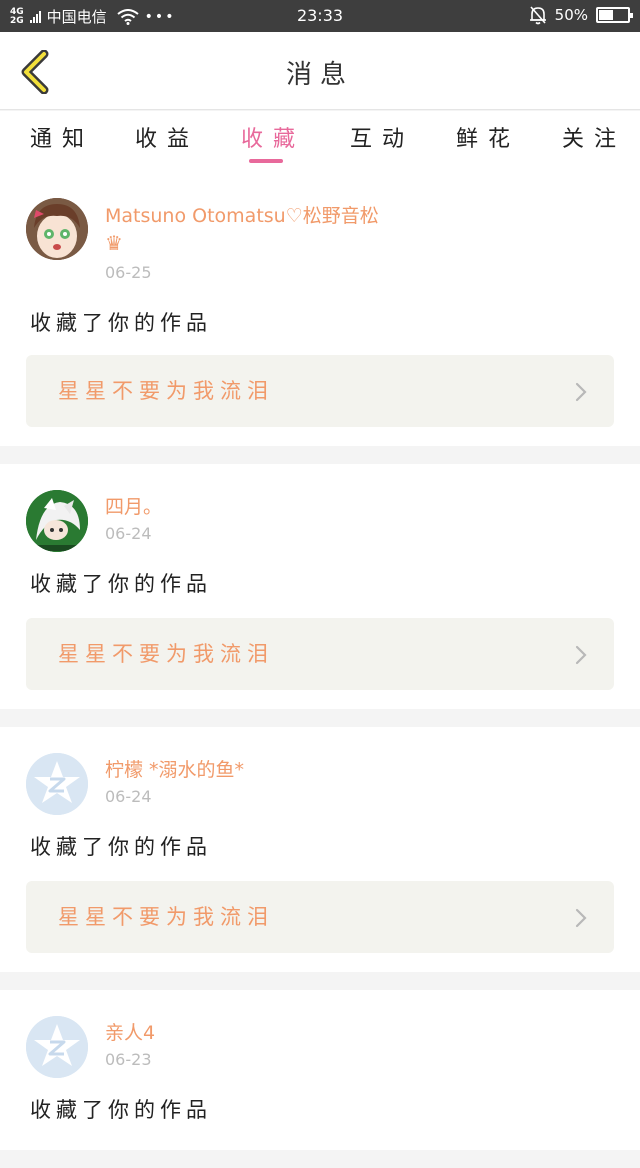 This screenshot has width=640, height=1168. What do you see at coordinates (594, 137) in the screenshot?
I see `tab-follow: 关注` at bounding box center [594, 137].